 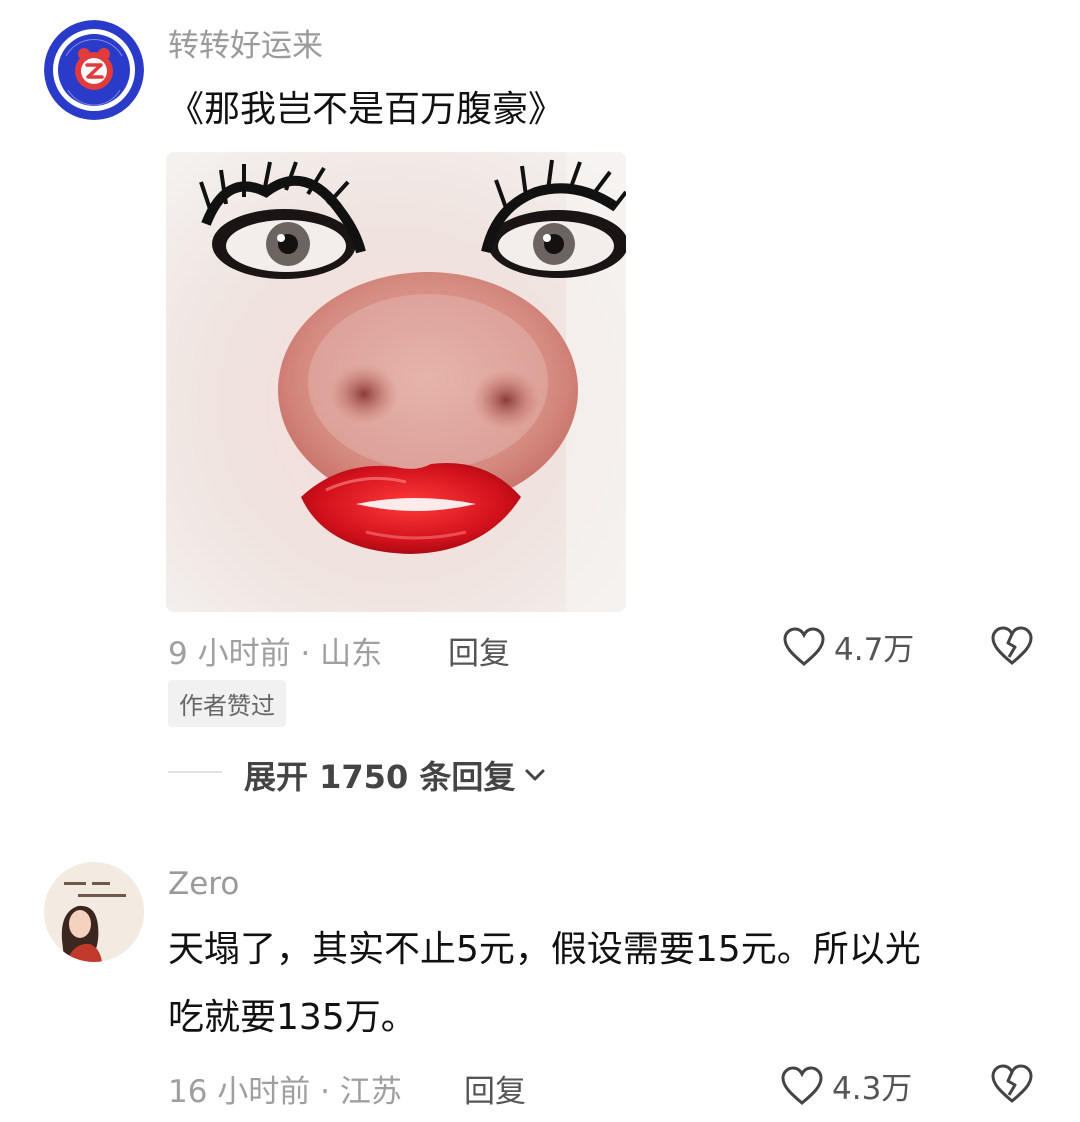 What do you see at coordinates (872, 1089) in the screenshot?
I see `like-count: 4.3万` at bounding box center [872, 1089].